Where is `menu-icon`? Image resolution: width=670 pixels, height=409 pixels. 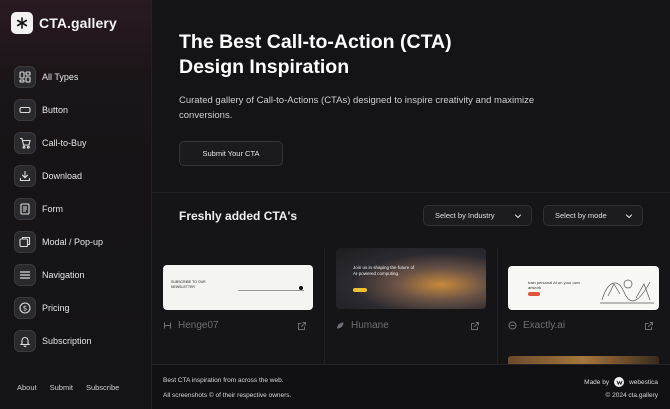
menu-icon is located at coordinates (25, 275).